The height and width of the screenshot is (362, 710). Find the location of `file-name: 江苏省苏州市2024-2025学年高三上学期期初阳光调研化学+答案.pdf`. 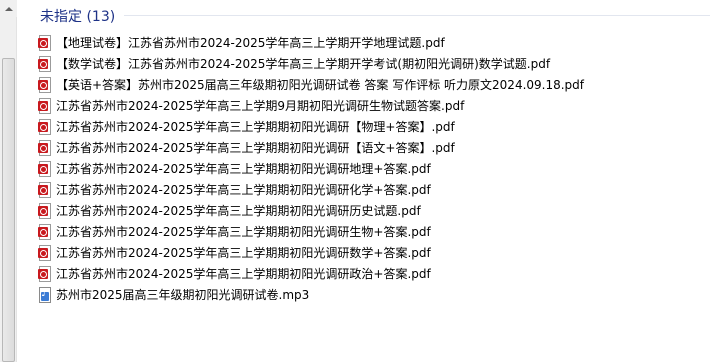

file-name: 江苏省苏州市2024-2025学年高三上学期期初阳光调研化学+答案.pdf is located at coordinates (243, 190).